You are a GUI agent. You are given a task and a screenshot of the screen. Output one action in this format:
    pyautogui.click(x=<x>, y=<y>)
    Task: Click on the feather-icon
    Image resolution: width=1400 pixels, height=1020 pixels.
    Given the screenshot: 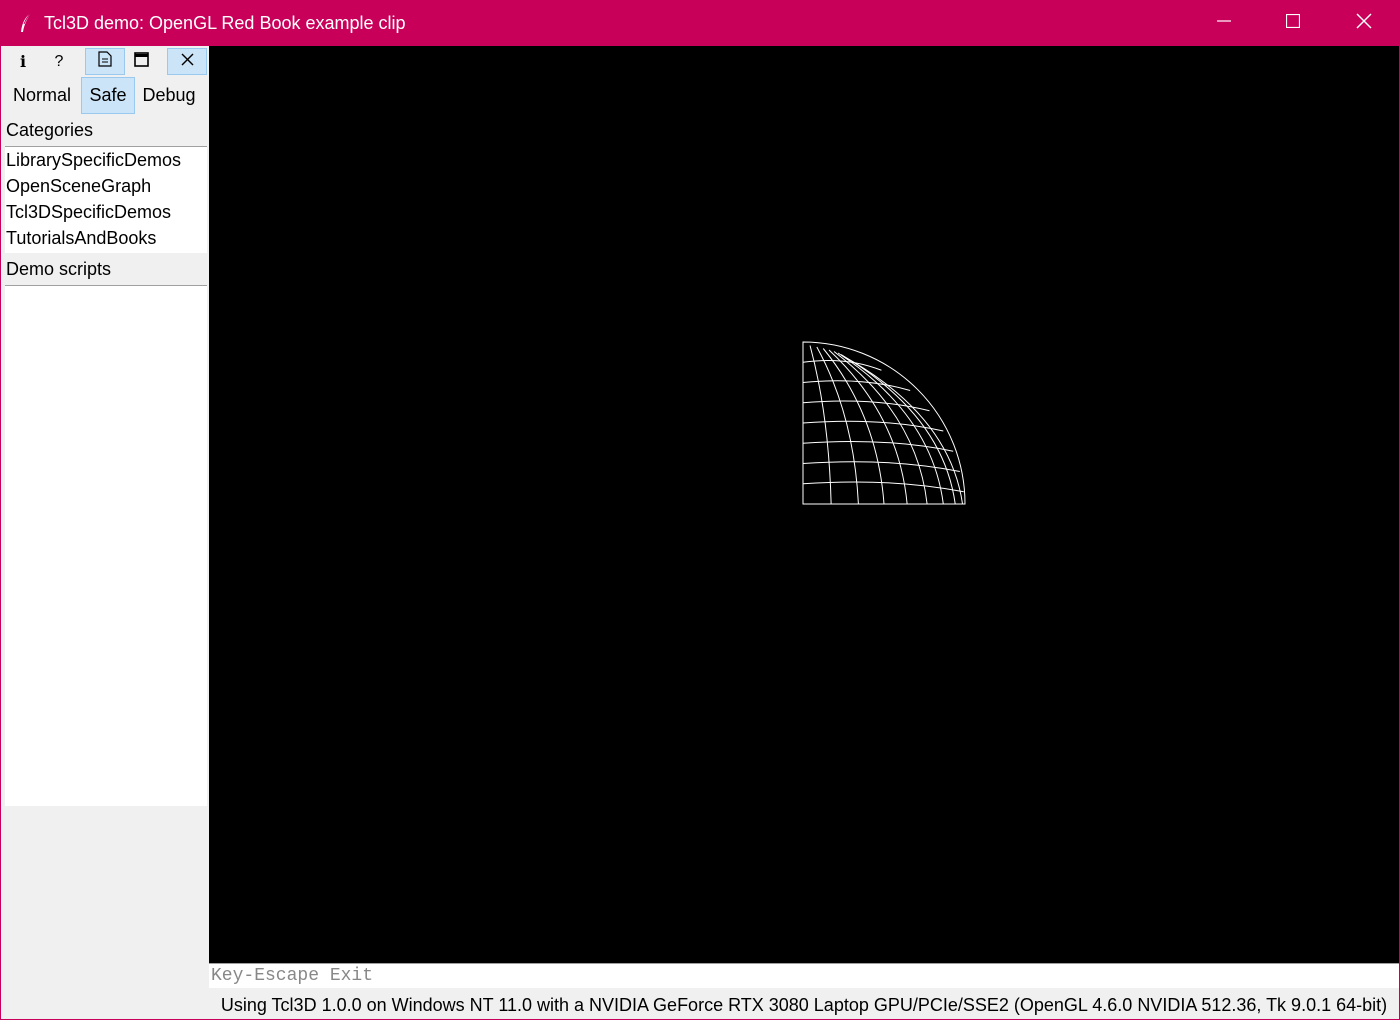 What is the action you would take?
    pyautogui.click(x=26, y=23)
    